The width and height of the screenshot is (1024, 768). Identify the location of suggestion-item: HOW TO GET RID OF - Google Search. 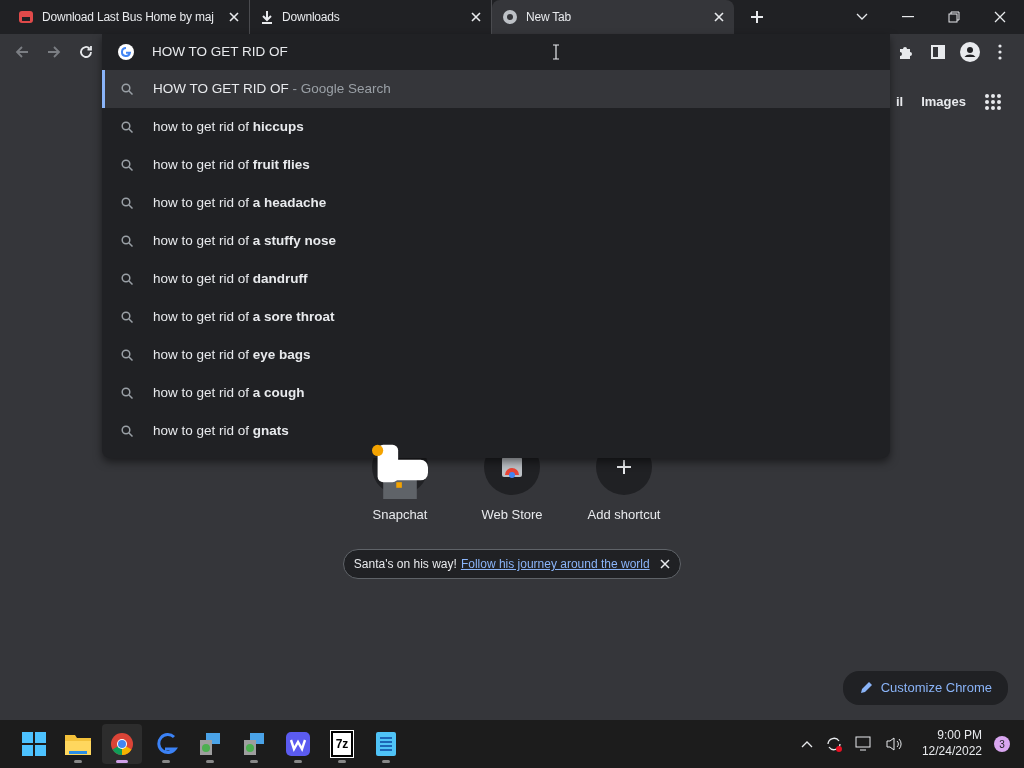
(496, 89).